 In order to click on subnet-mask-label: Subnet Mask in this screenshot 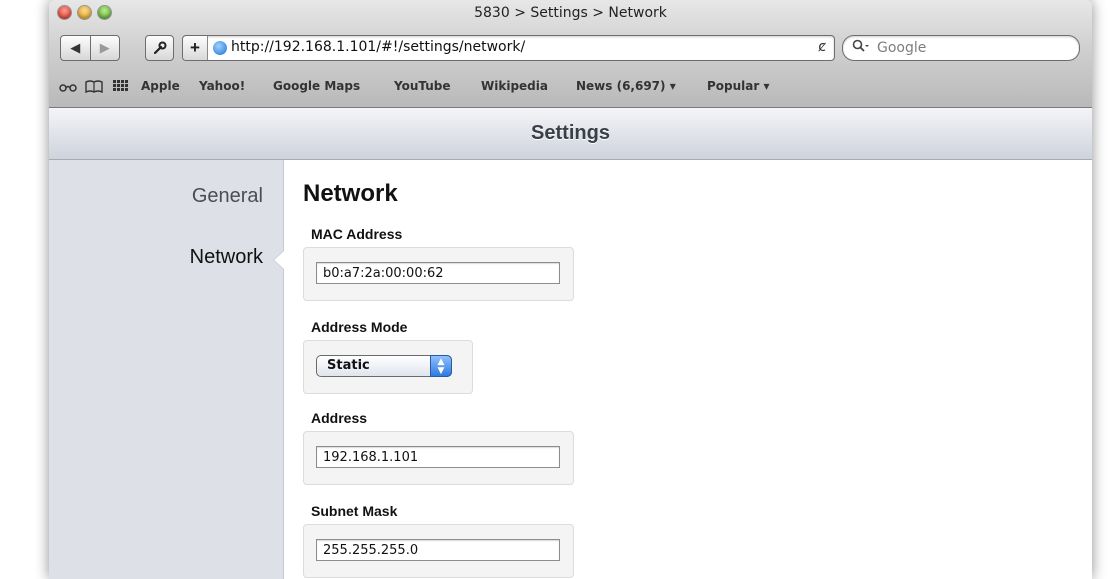, I will do `click(354, 511)`.